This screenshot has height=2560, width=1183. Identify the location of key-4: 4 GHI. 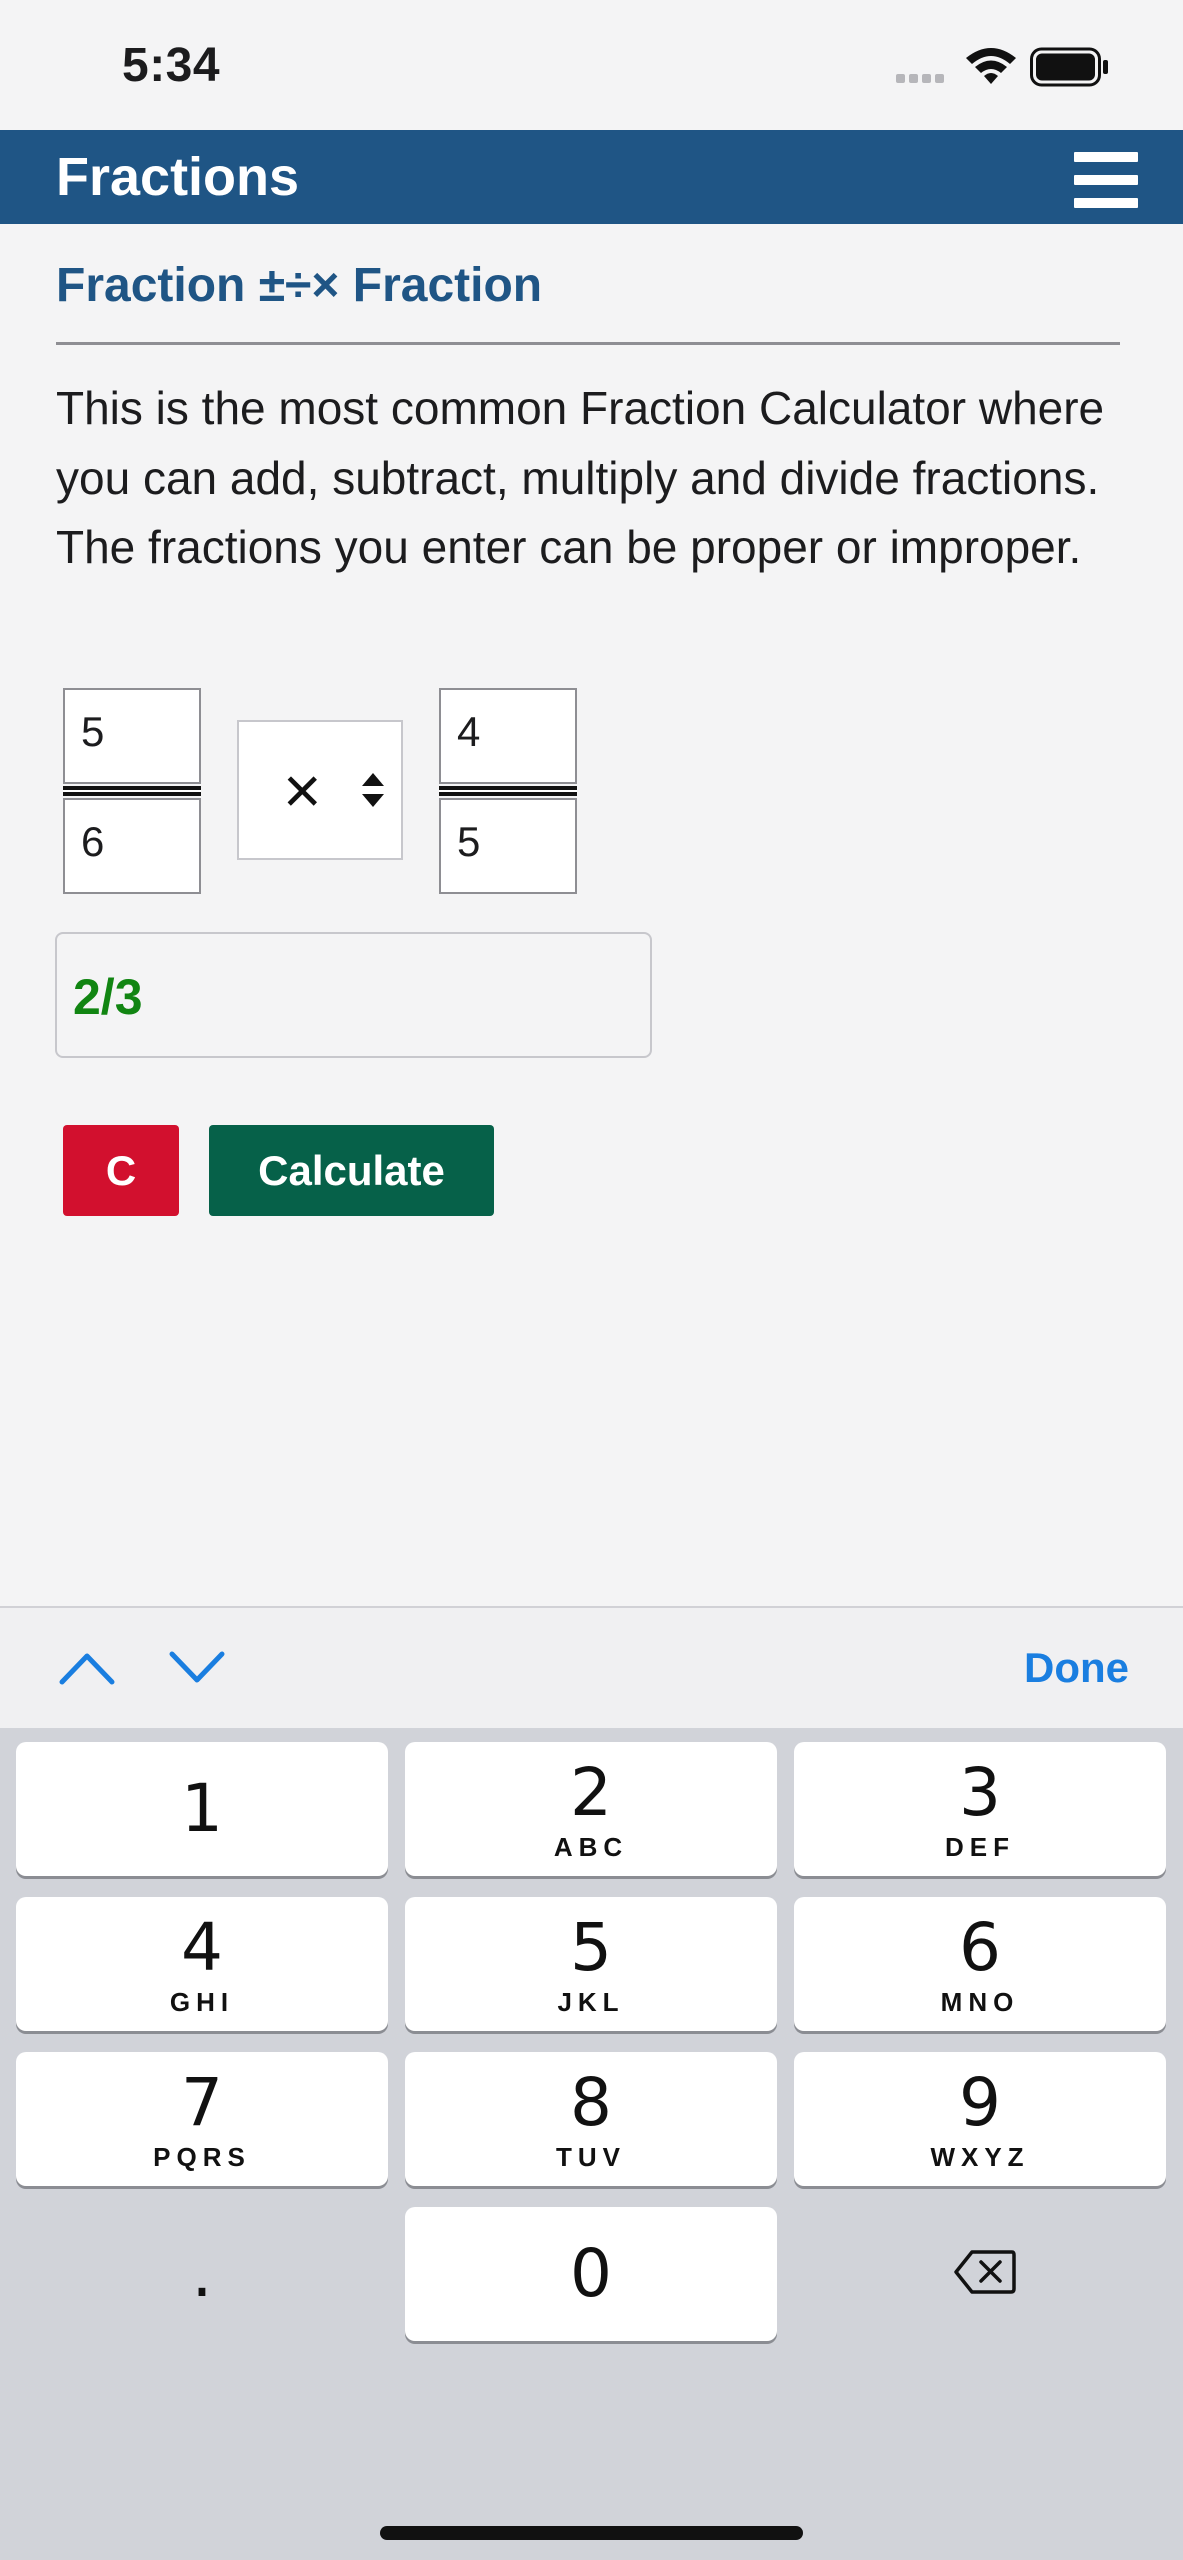
(202, 1964).